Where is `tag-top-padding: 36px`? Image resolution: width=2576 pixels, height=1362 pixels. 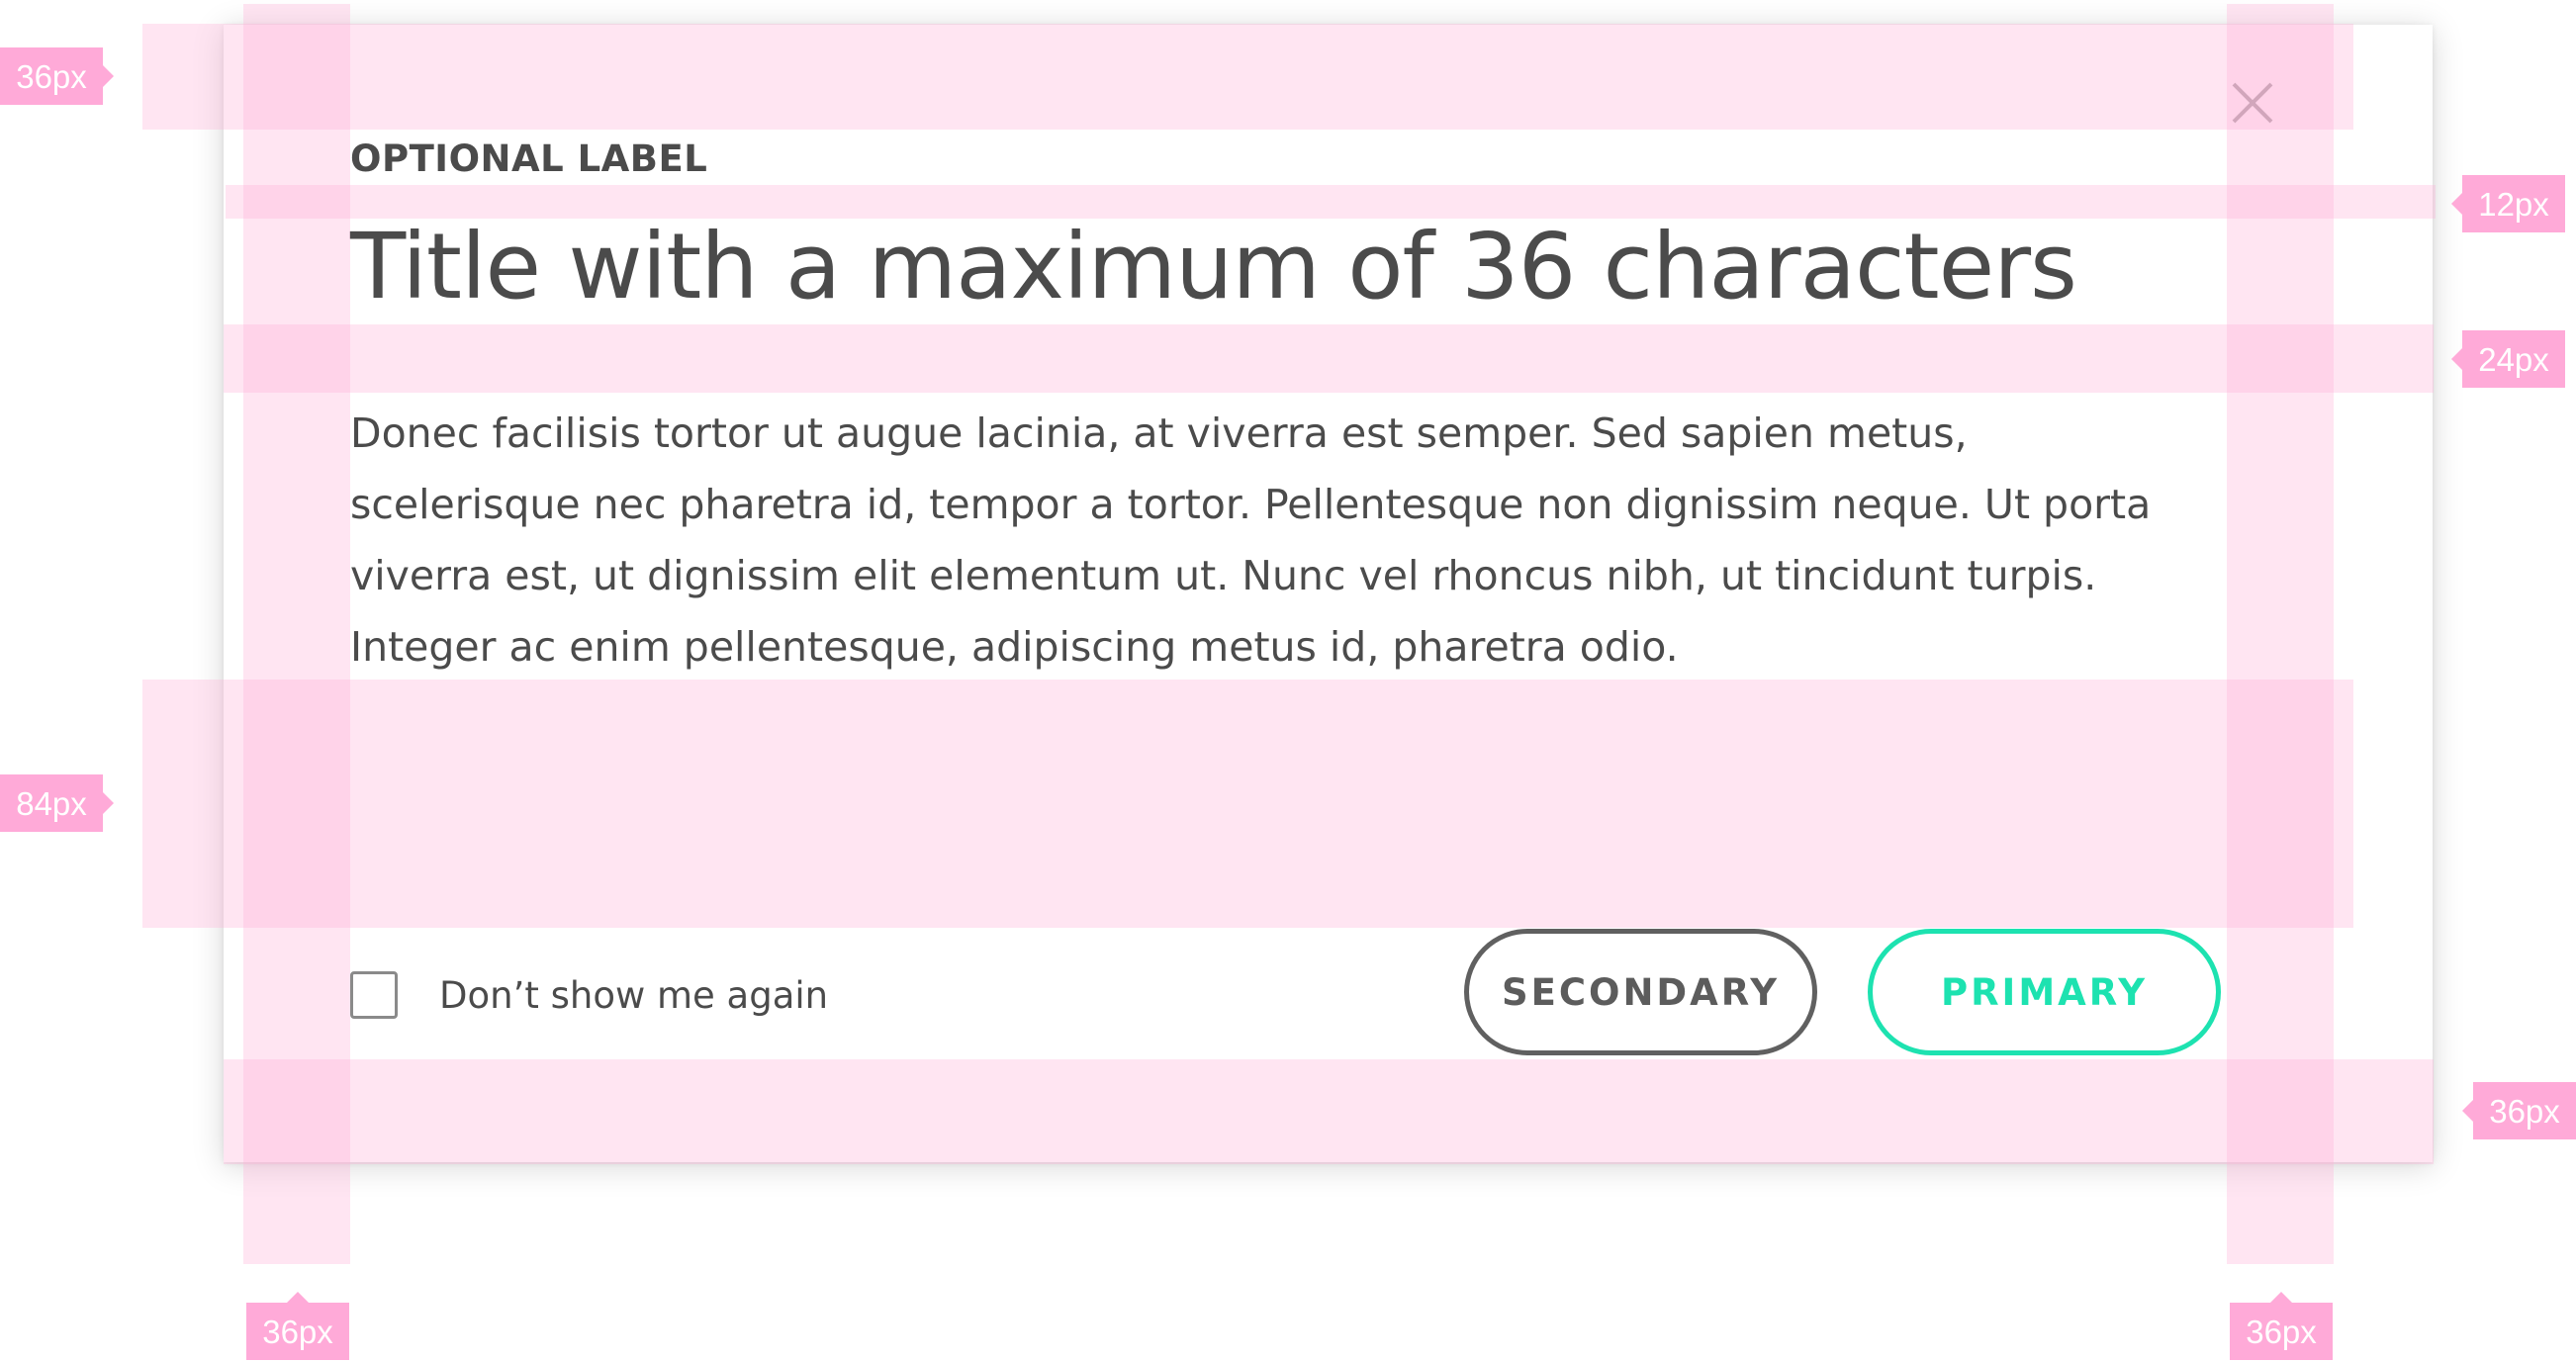
tag-top-padding: 36px is located at coordinates (57, 76).